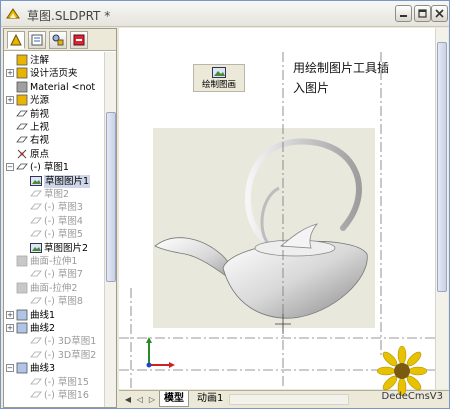  Describe the element at coordinates (36, 340) in the screenshot. I see `sketch3d-icon` at that location.